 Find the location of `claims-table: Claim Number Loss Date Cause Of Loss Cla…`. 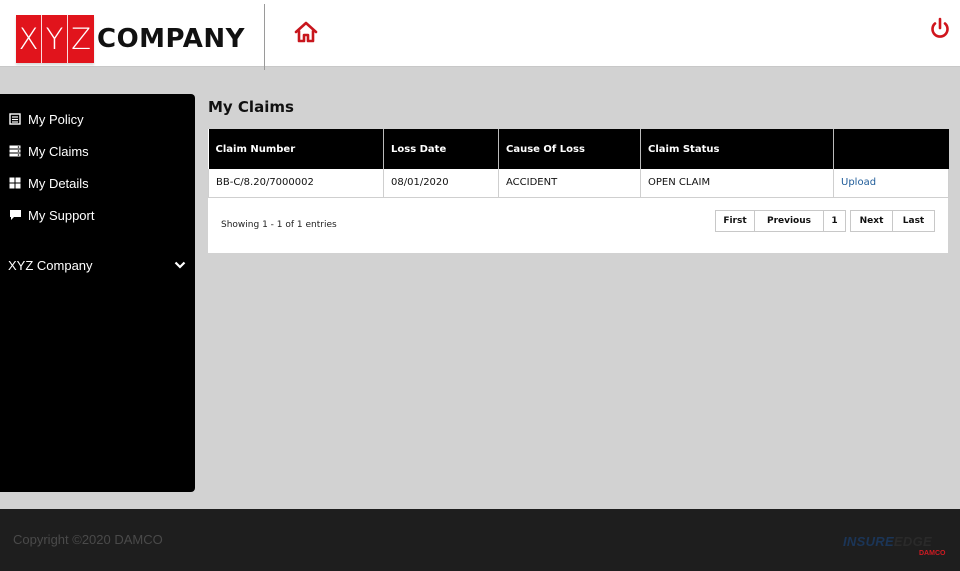

claims-table: Claim Number Loss Date Cause Of Loss Cla… is located at coordinates (578, 163).